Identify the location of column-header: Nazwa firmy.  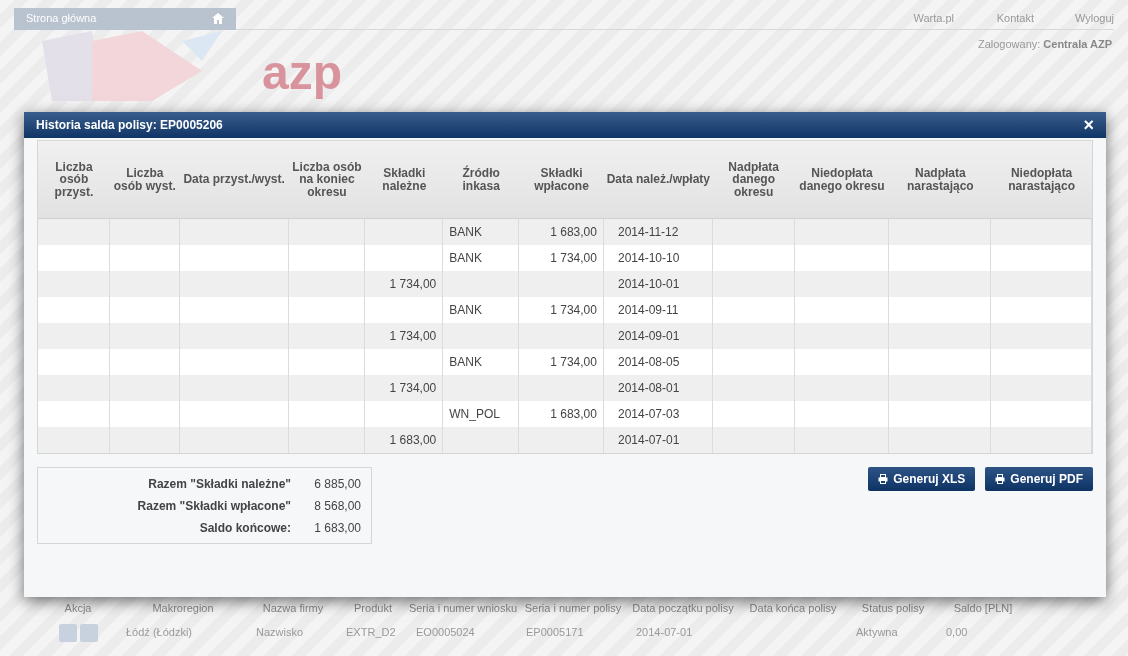
(293, 607).